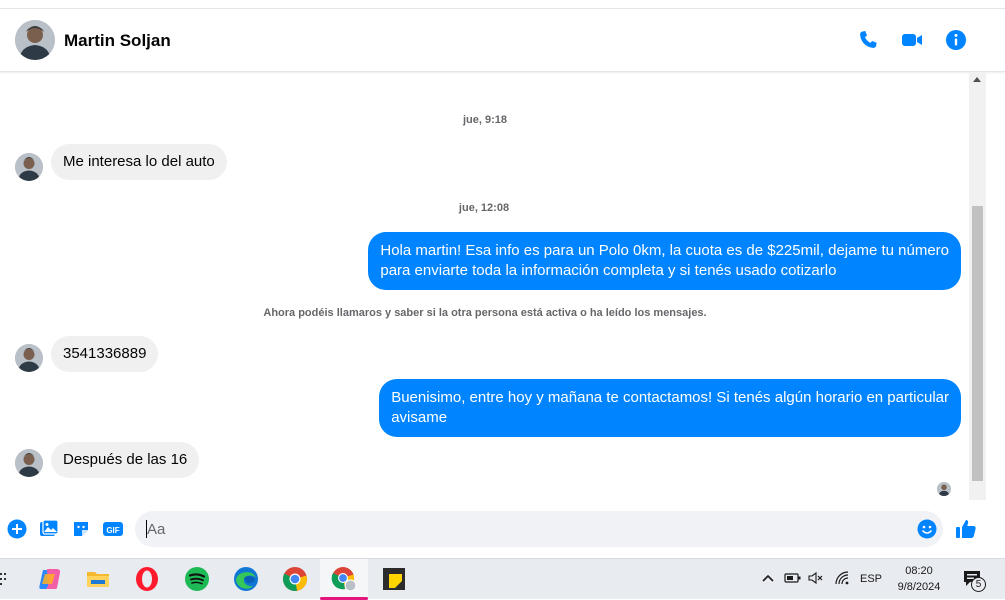  What do you see at coordinates (125, 460) in the screenshot?
I see `incoming-message: Después de las 16` at bounding box center [125, 460].